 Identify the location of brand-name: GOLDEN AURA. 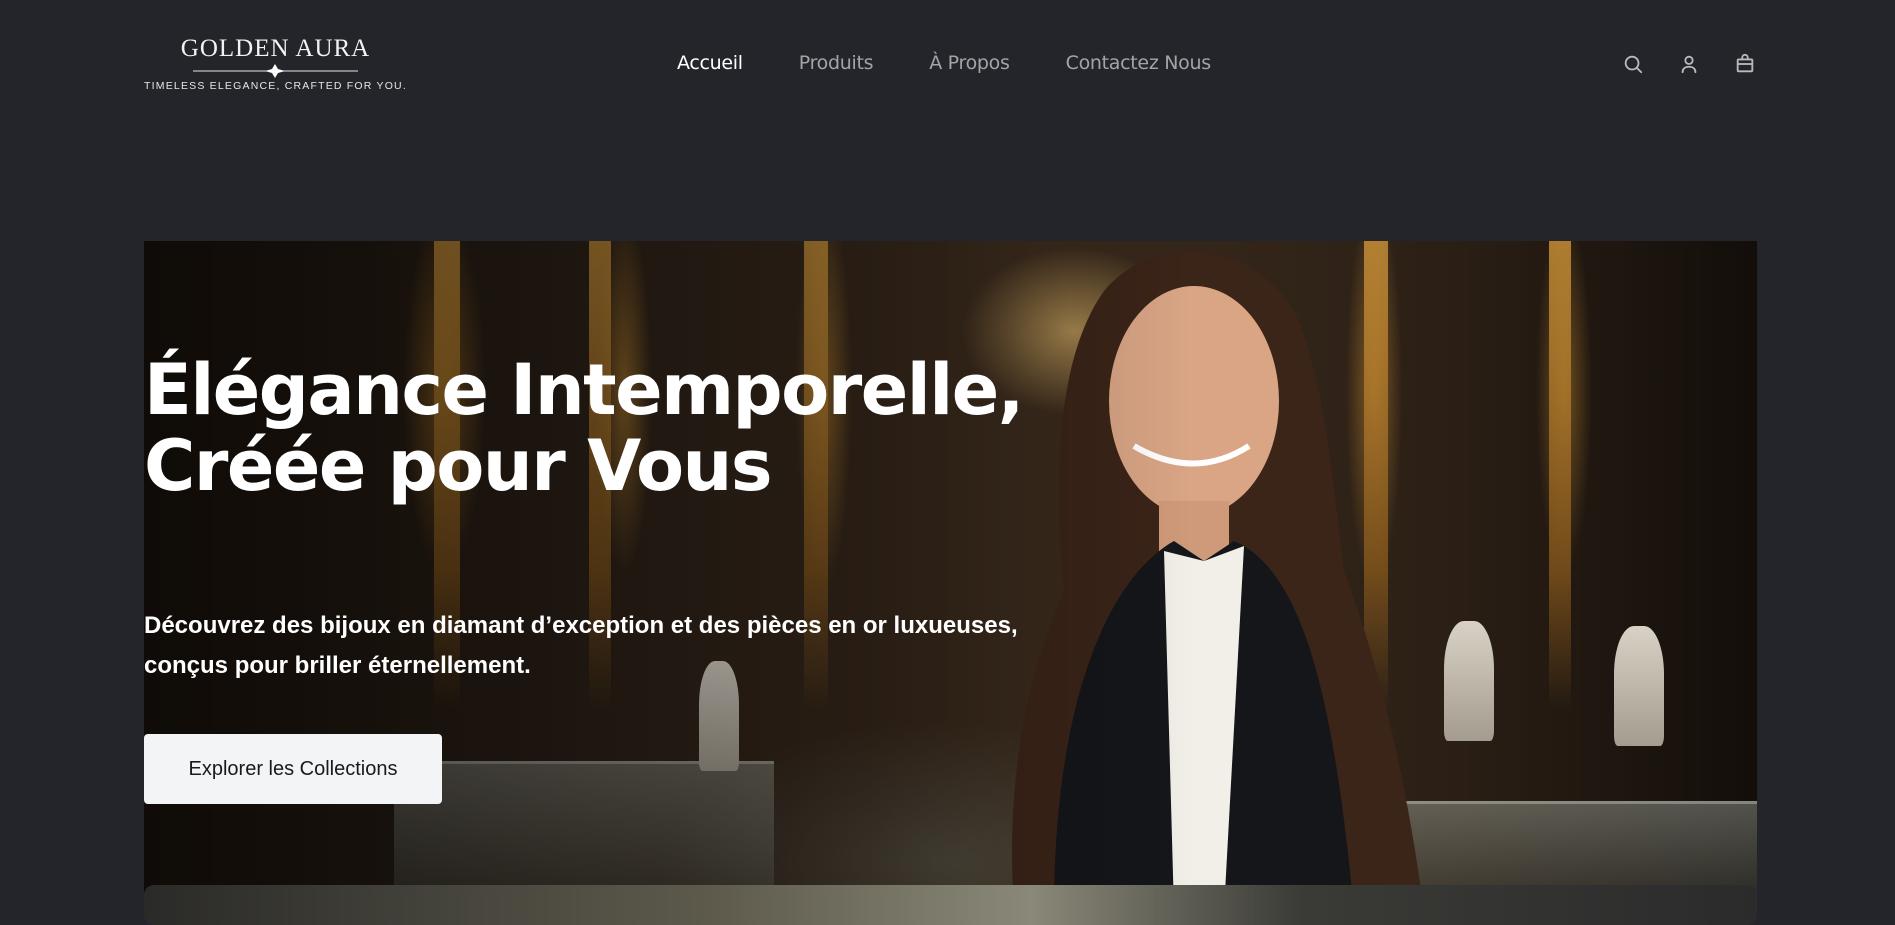
(275, 48).